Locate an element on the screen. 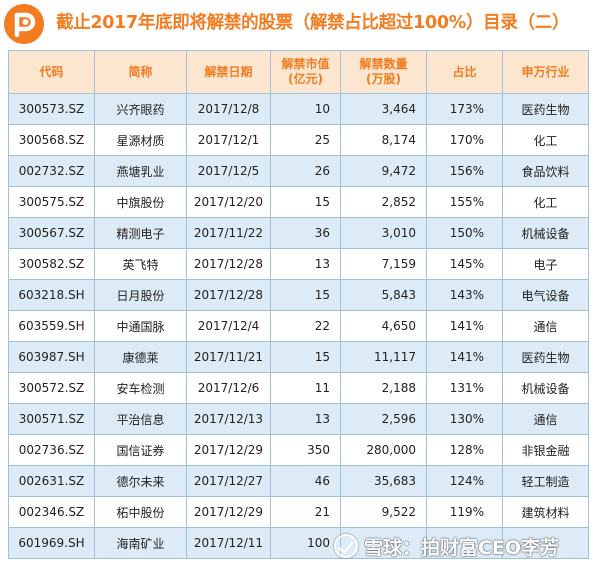 Image resolution: width=596 pixels, height=562 pixels. cell-industry: 化工 is located at coordinates (545, 140).